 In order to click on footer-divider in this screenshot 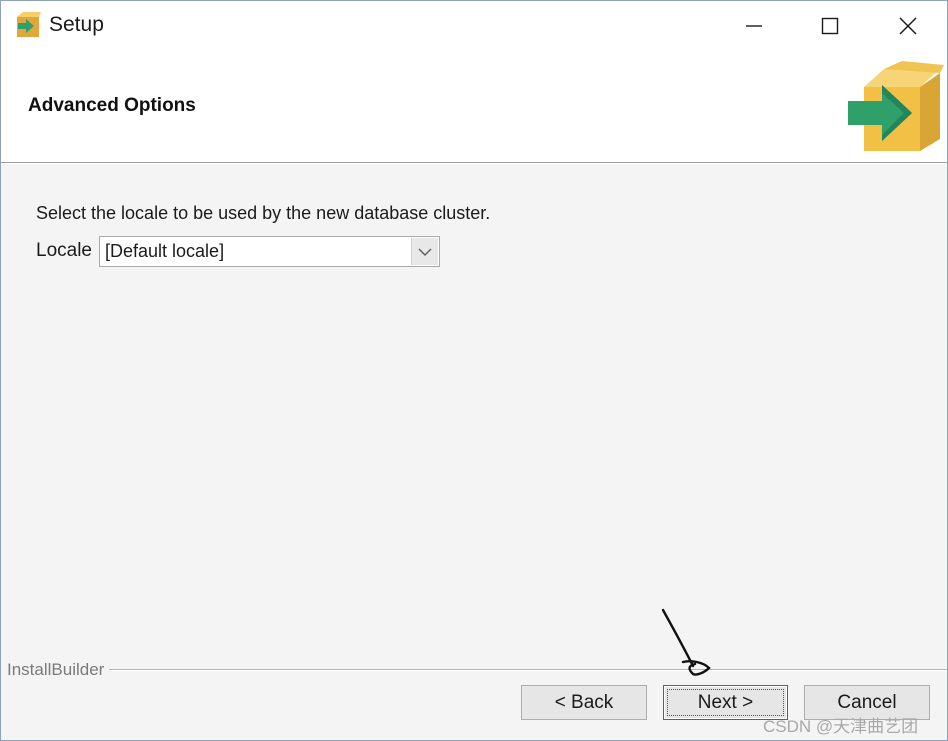, I will do `click(528, 670)`.